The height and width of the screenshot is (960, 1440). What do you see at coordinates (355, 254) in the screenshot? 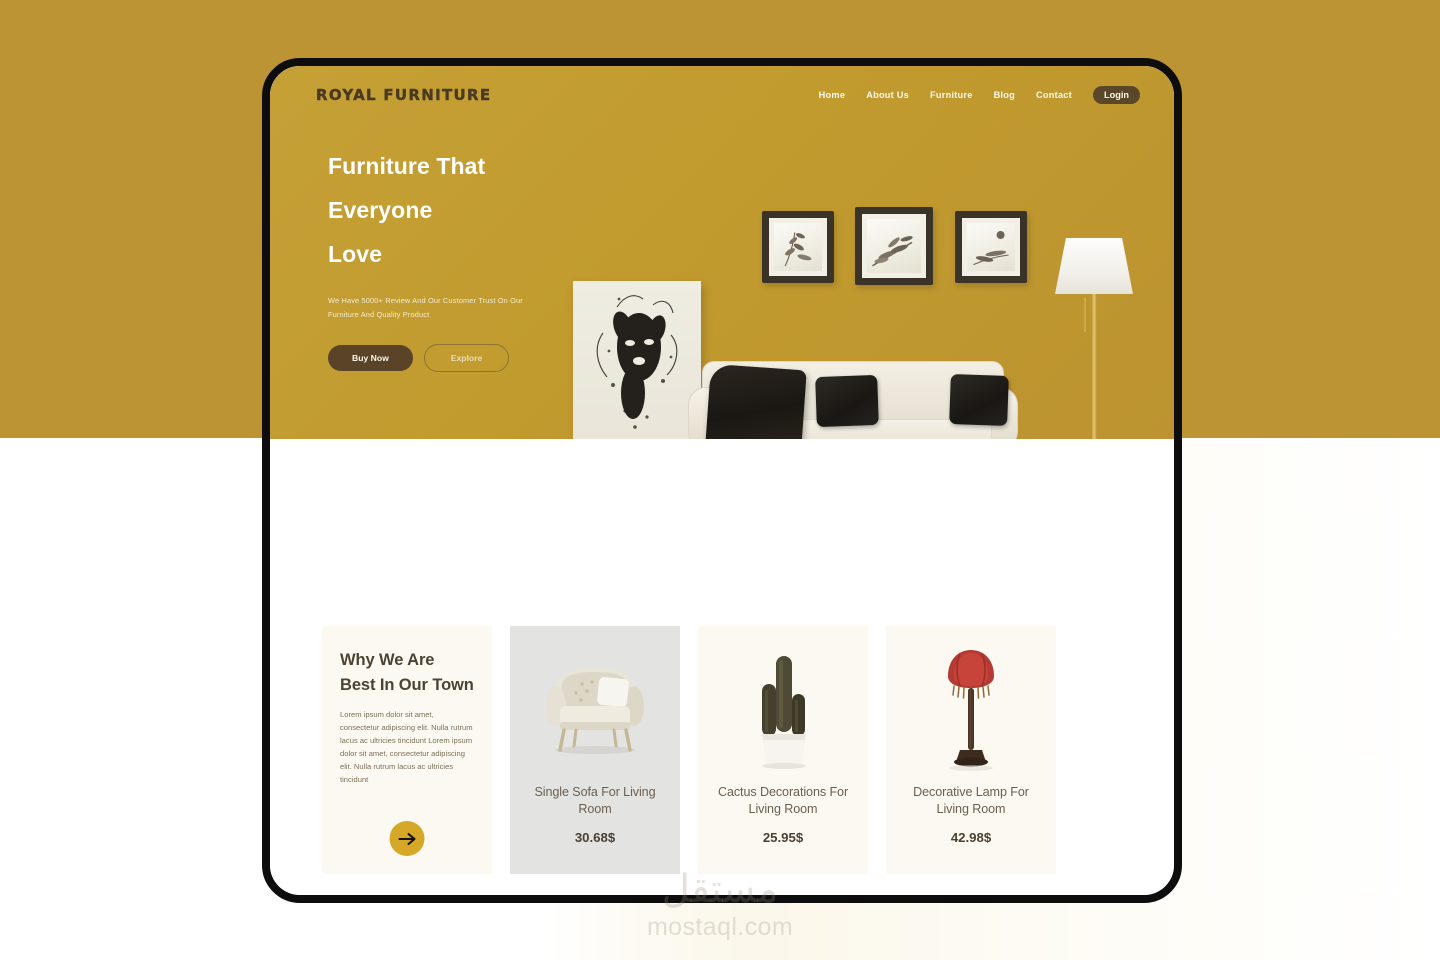
I see `hero-headline-line-3: Love` at bounding box center [355, 254].